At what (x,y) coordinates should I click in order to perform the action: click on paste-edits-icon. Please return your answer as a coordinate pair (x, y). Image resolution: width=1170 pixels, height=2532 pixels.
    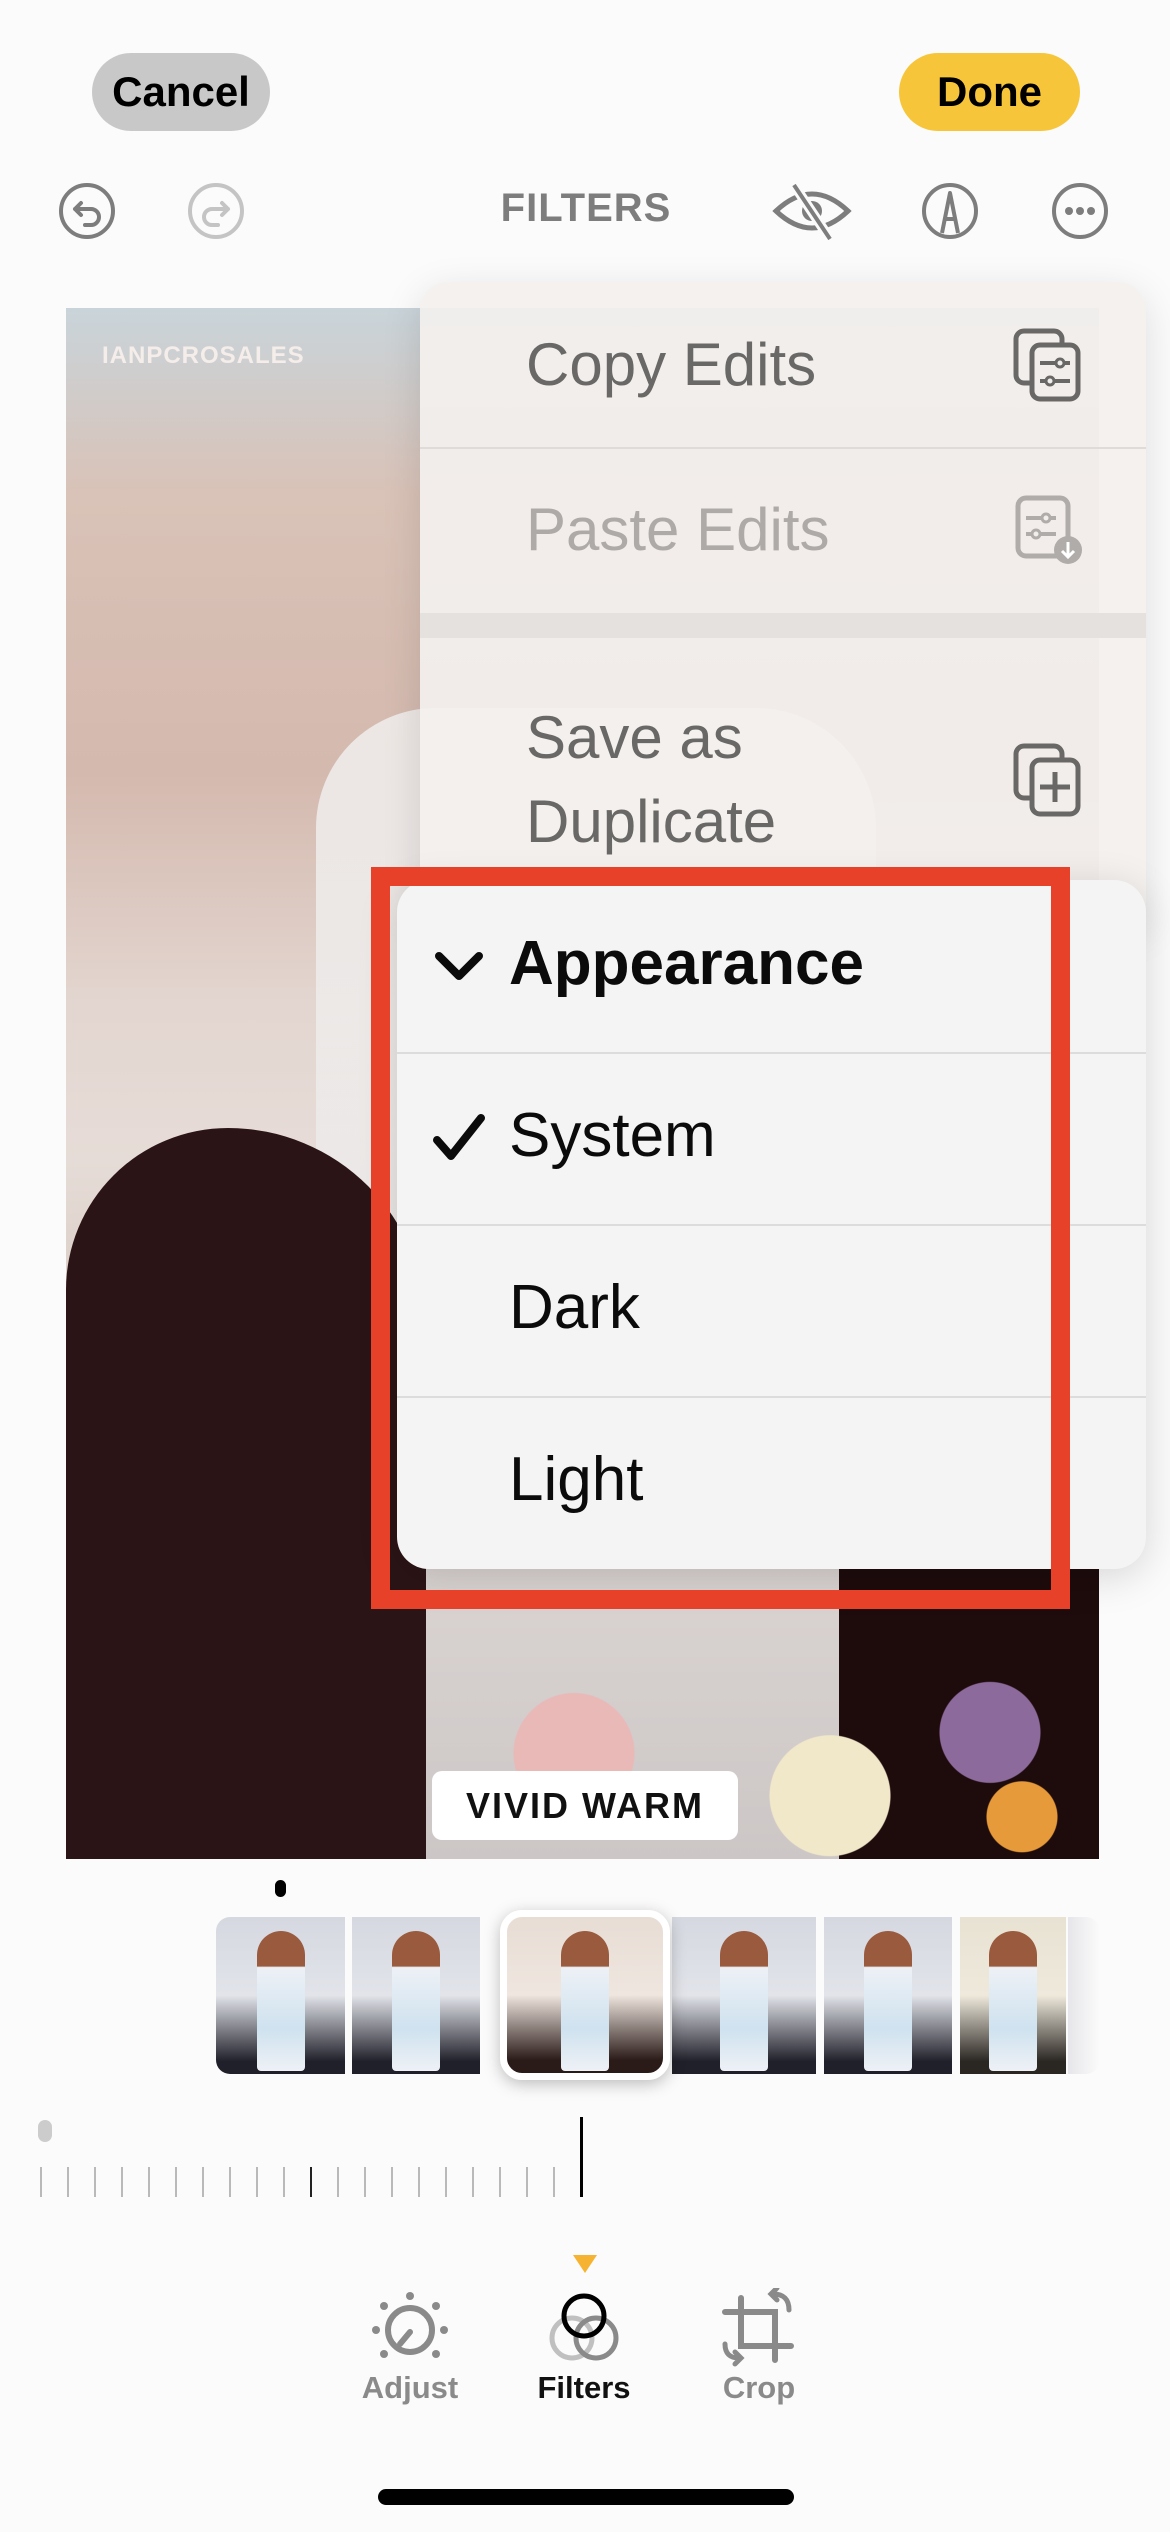
    Looking at the image, I should click on (1048, 529).